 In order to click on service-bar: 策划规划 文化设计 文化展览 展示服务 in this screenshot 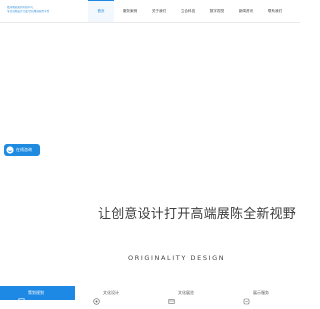, I will do `click(150, 295)`.